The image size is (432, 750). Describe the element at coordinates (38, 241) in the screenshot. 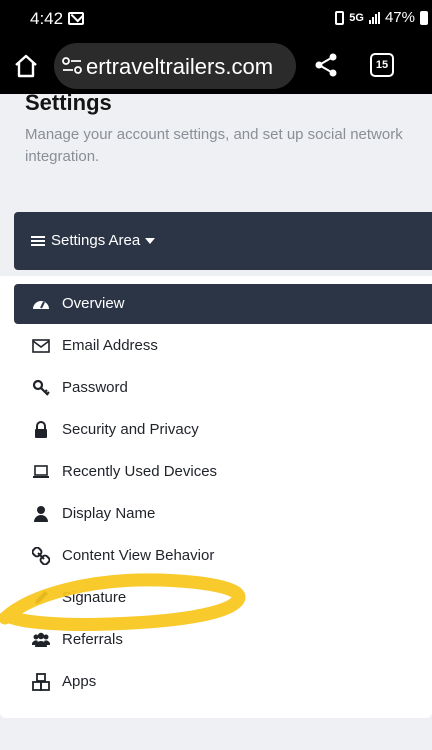

I see `menu-bars-icon` at that location.